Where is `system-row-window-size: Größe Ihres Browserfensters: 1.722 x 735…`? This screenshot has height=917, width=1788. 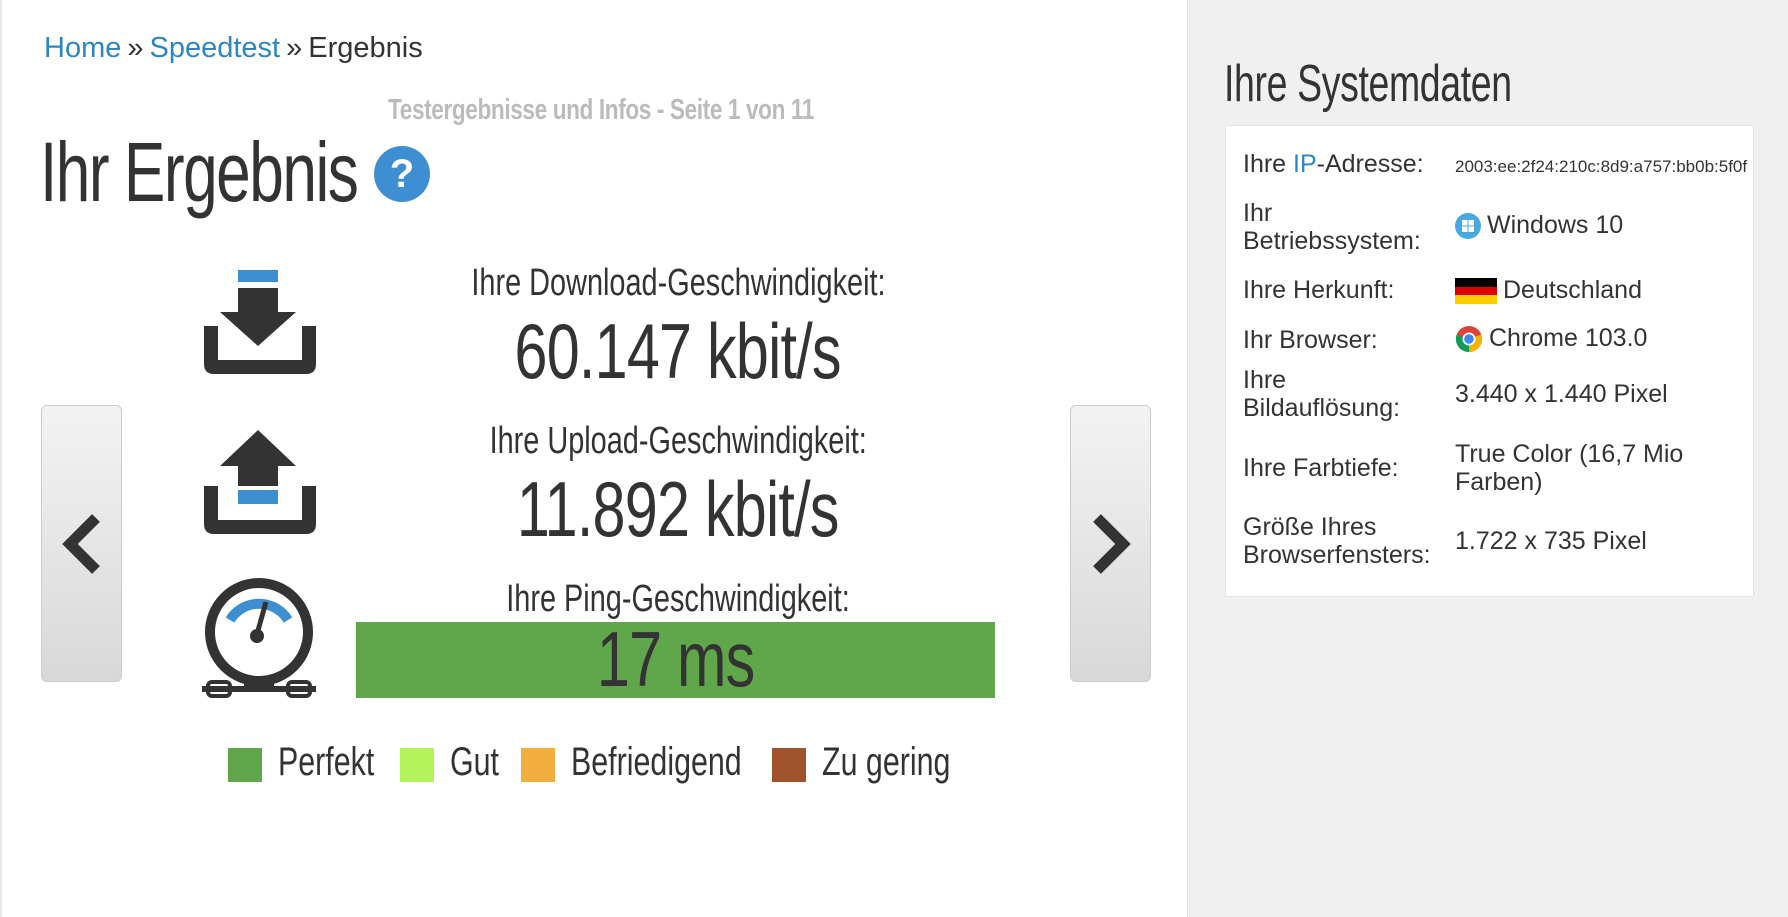
system-row-window-size: Größe Ihres Browserfensters: 1.722 x 735… is located at coordinates (1493, 542).